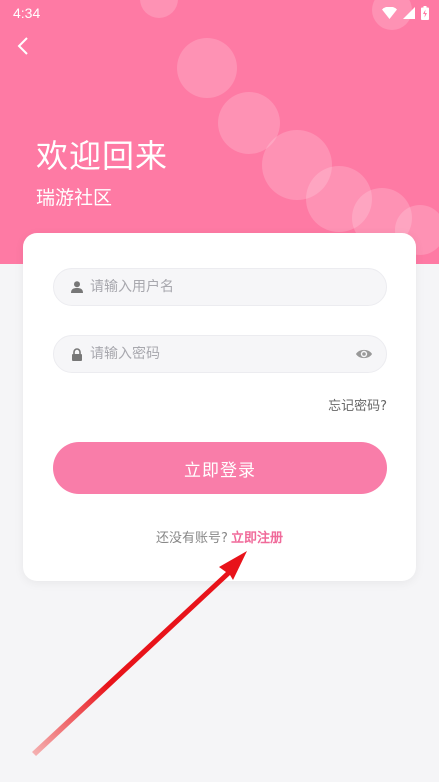 This screenshot has height=782, width=439. What do you see at coordinates (409, 13) in the screenshot?
I see `signal-icon` at bounding box center [409, 13].